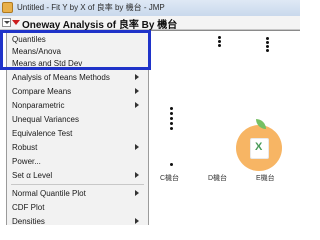 The height and width of the screenshot is (240, 320). Describe the element at coordinates (61, 77) in the screenshot. I see `menu-item-label: Analysis of Means Methods` at that location.